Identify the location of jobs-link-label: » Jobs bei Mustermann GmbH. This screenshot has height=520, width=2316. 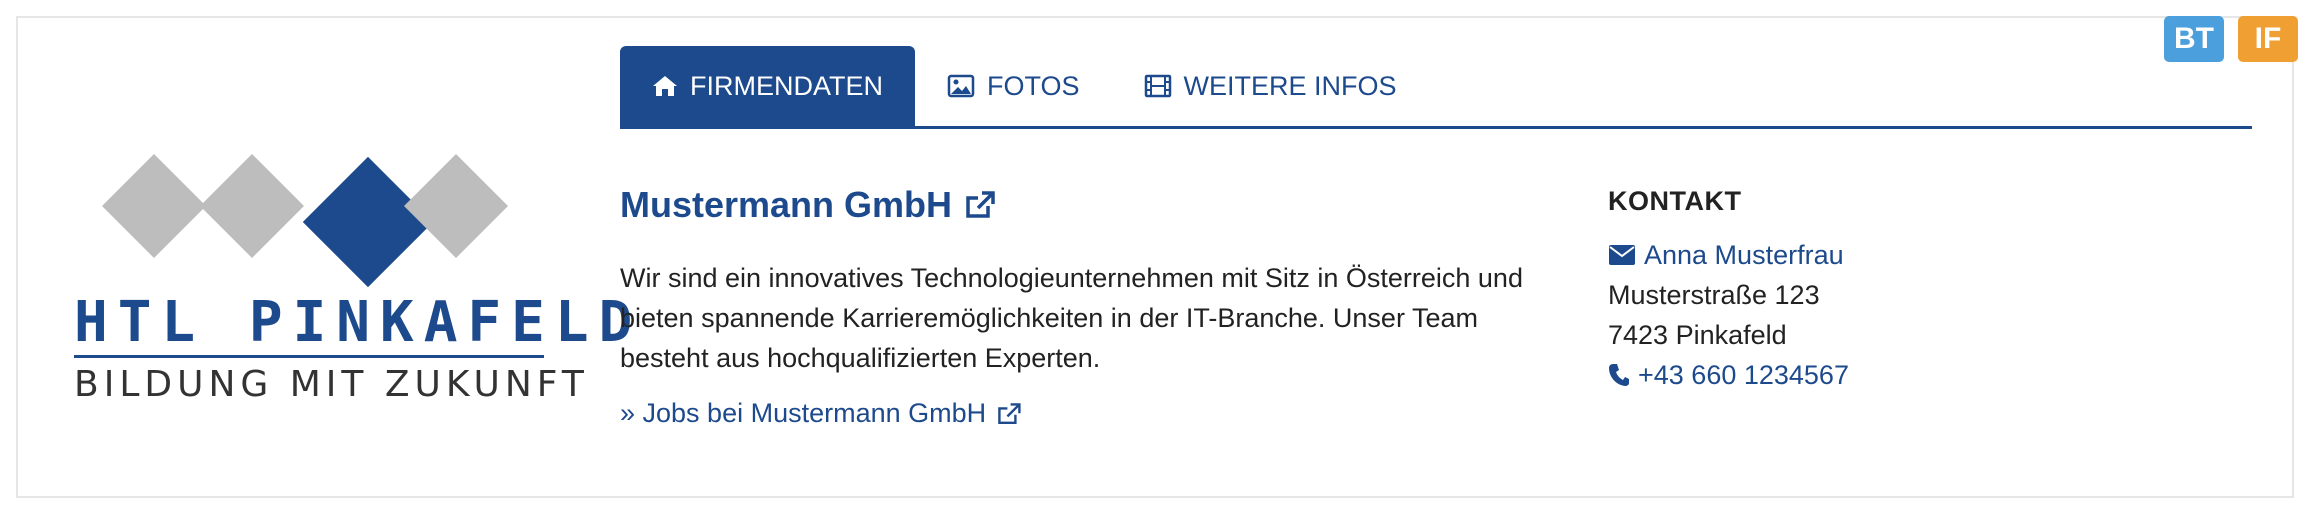
(803, 413).